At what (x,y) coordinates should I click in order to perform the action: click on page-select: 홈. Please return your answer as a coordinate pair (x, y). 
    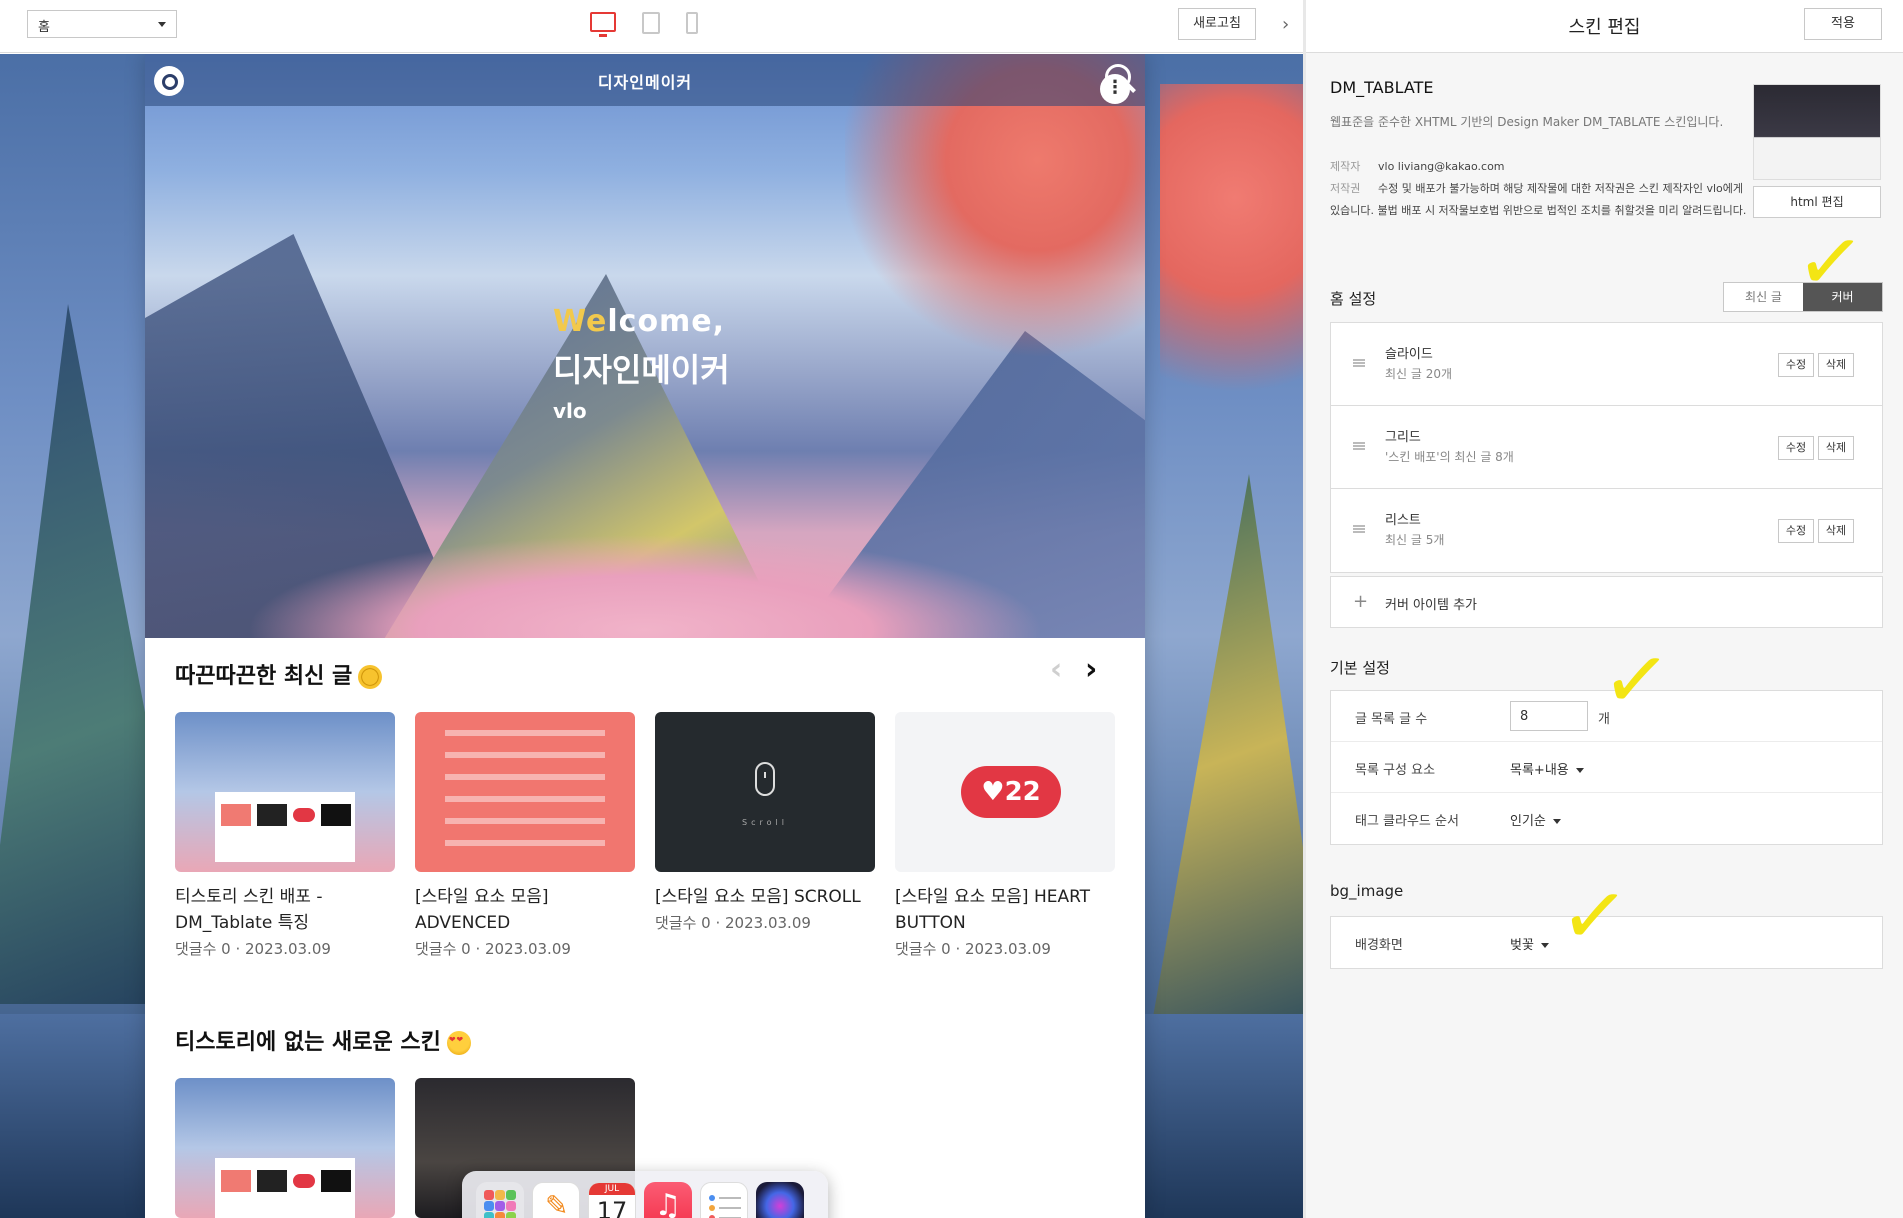
    Looking at the image, I should click on (102, 24).